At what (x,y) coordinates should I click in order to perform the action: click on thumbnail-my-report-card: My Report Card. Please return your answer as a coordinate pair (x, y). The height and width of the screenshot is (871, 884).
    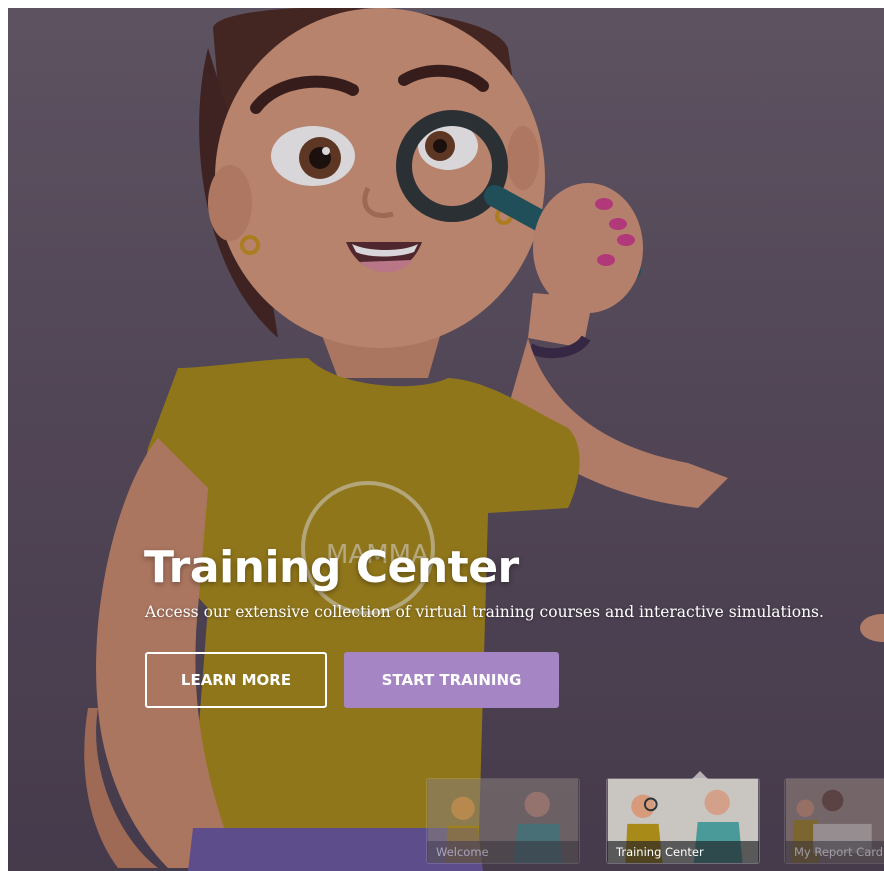
    Looking at the image, I should click on (834, 821).